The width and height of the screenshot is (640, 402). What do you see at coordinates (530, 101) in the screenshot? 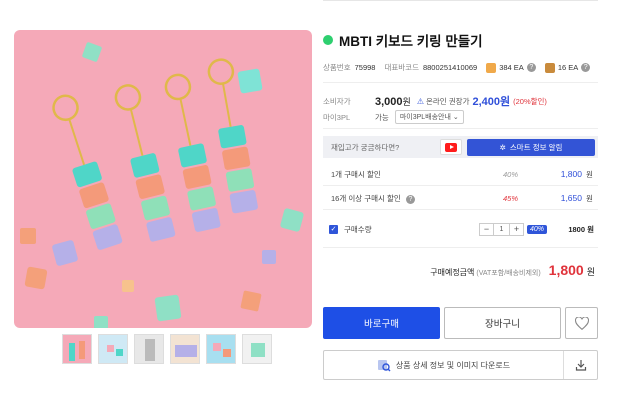
I see `online-discount: (20%할인)` at bounding box center [530, 101].